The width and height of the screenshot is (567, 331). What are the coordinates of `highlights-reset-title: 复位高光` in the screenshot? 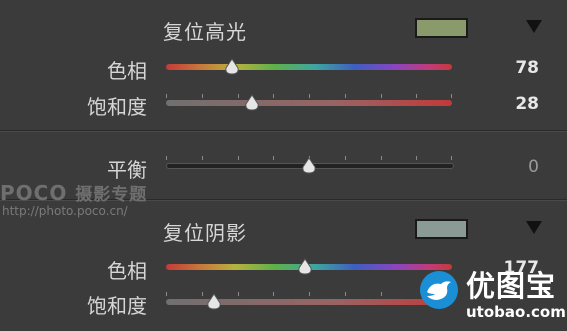 It's located at (205, 30).